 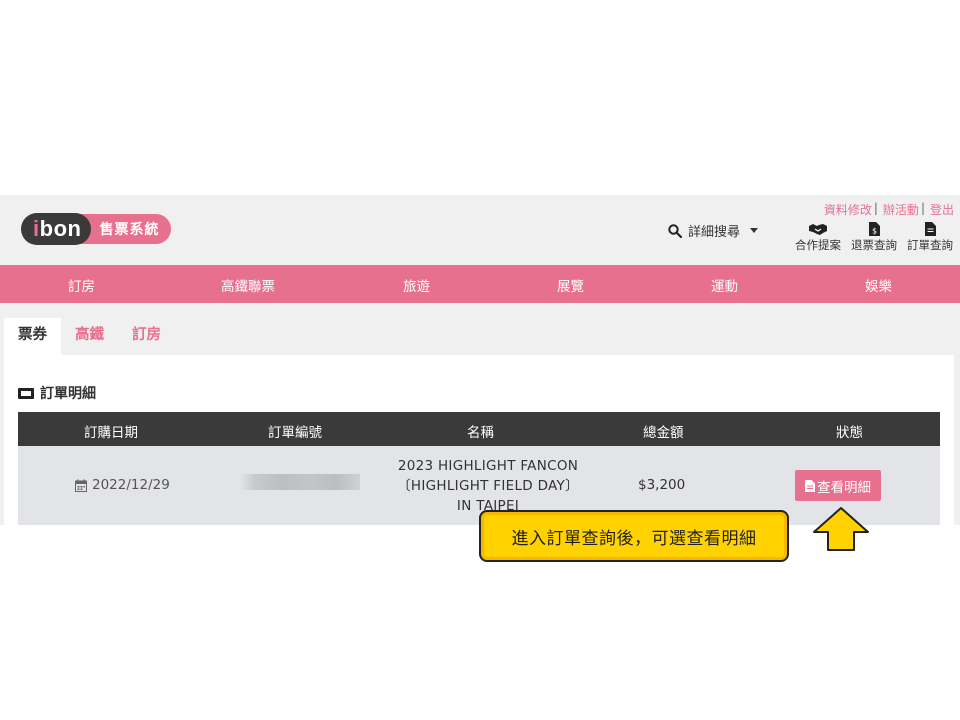 What do you see at coordinates (818, 245) in the screenshot?
I see `partnership-label: 合作提案` at bounding box center [818, 245].